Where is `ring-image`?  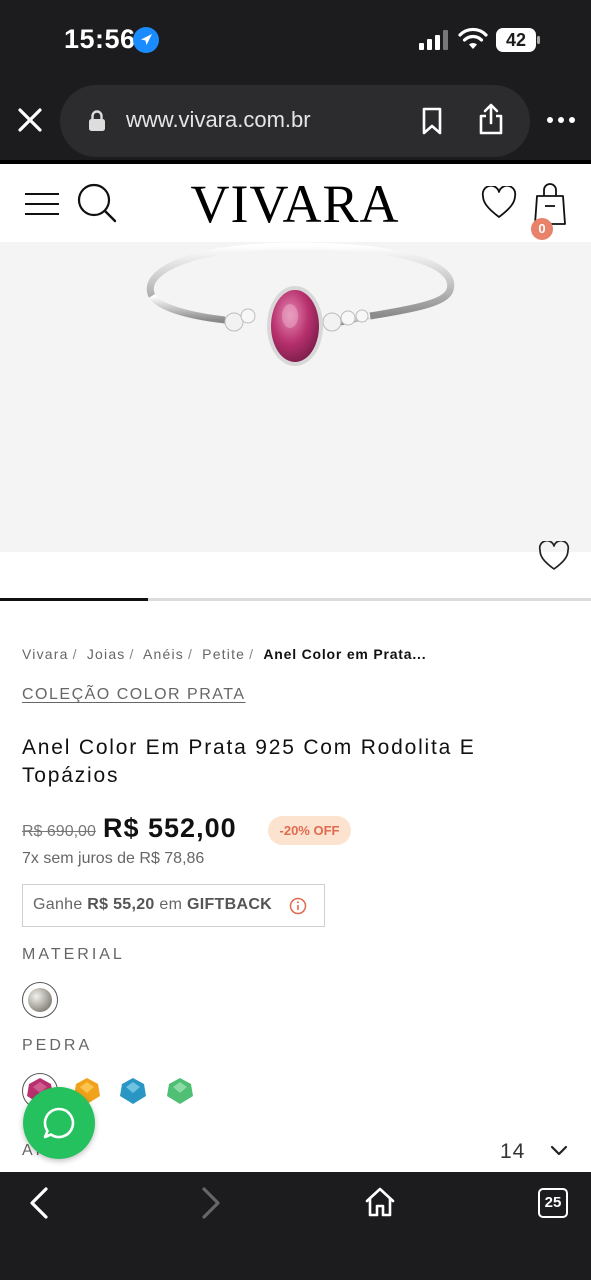
ring-image is located at coordinates (300, 304).